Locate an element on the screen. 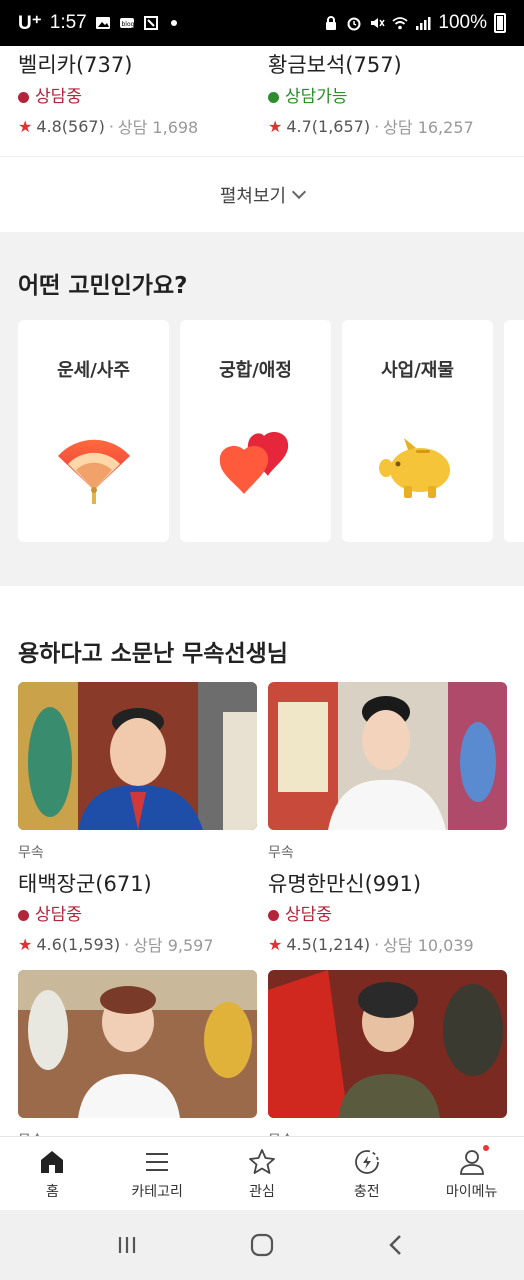 This screenshot has height=1280, width=524. notification-icon is located at coordinates (150, 23).